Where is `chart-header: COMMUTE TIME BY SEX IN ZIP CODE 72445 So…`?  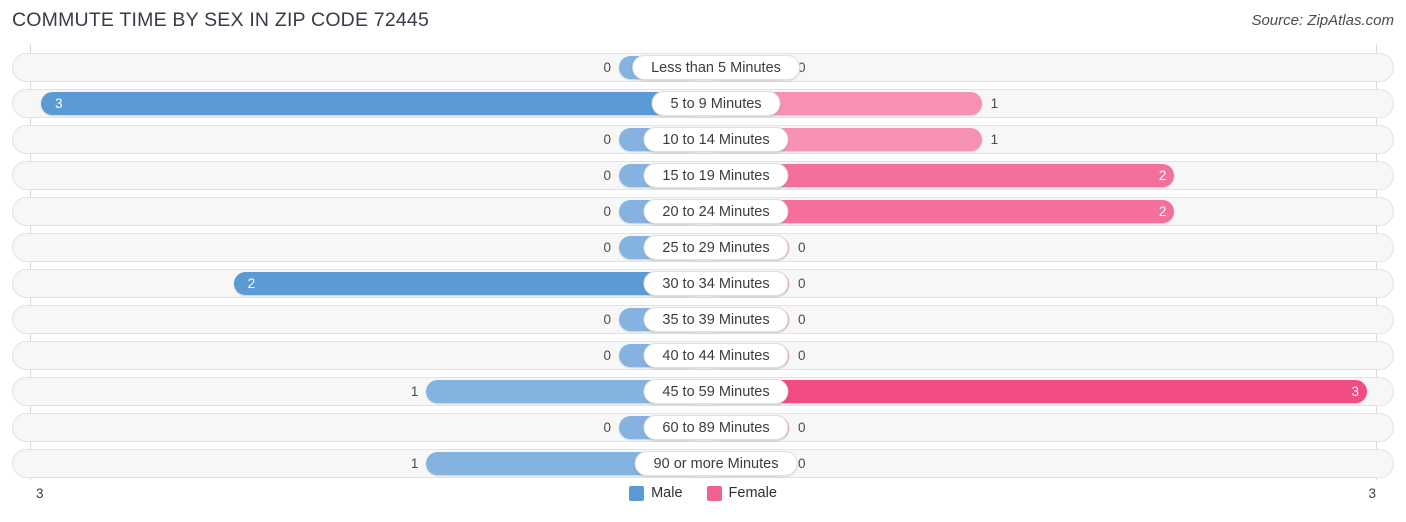
chart-header: COMMUTE TIME BY SEX IN ZIP CODE 72445 So… is located at coordinates (703, 22).